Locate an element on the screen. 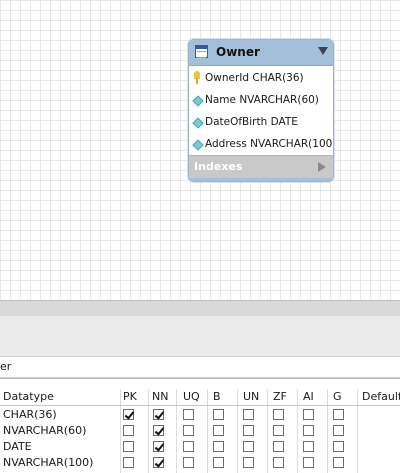 The height and width of the screenshot is (473, 400). entity-header: Owner is located at coordinates (261, 53).